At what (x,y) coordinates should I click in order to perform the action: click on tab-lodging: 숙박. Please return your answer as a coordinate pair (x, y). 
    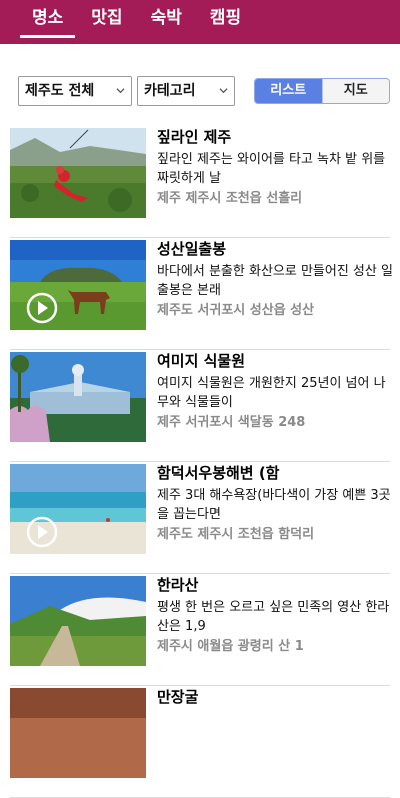
    Looking at the image, I should click on (166, 20).